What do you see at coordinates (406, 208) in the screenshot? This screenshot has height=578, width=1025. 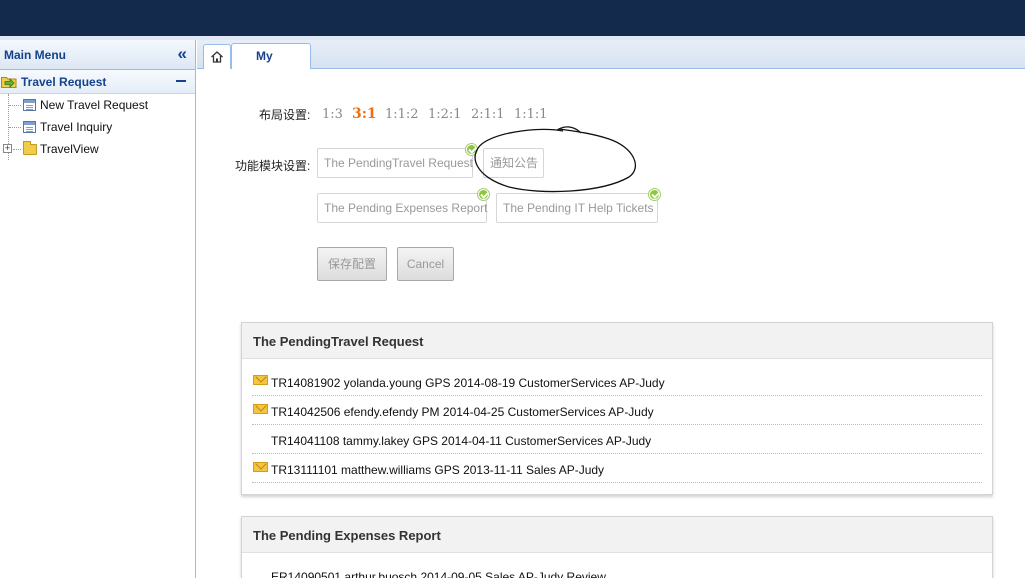 I see `module-chip-label: The Pending Expenses Report` at bounding box center [406, 208].